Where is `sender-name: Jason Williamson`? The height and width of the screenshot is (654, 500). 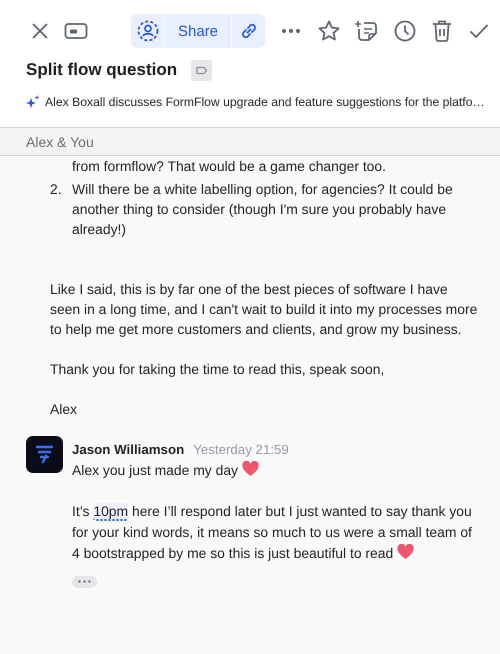
sender-name: Jason Williamson is located at coordinates (128, 450).